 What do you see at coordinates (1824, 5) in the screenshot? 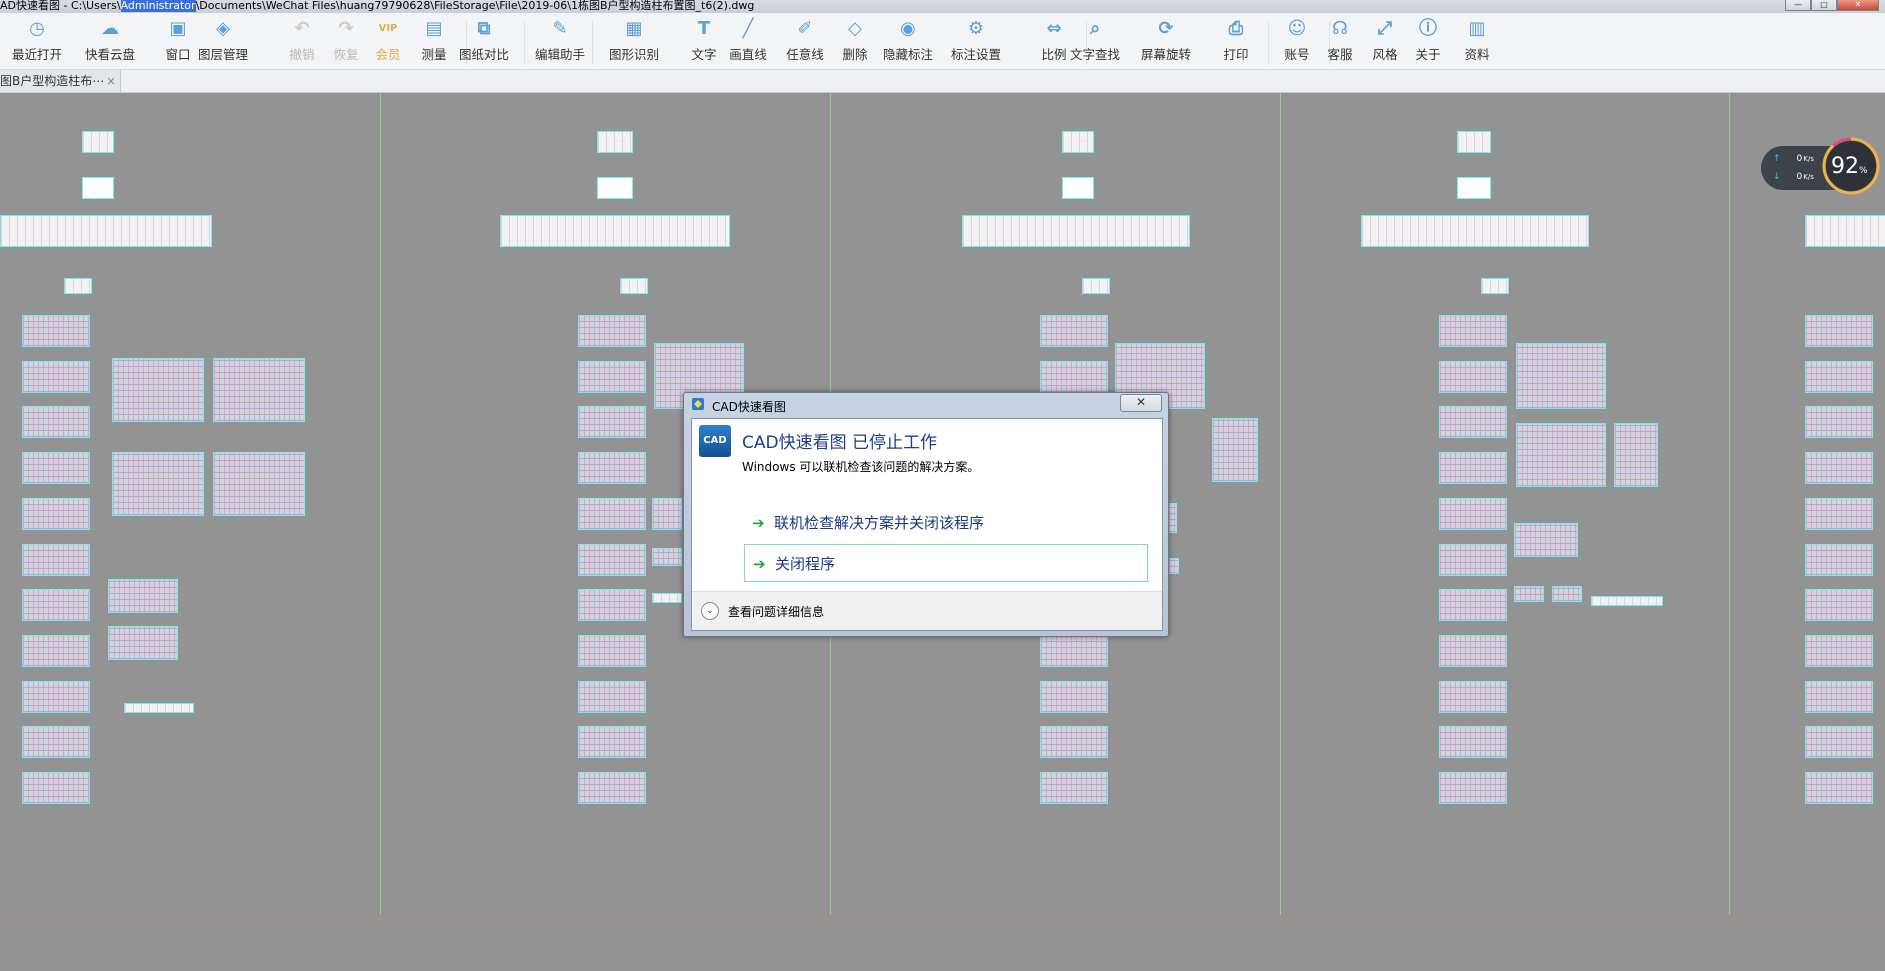
I see `maximize-button: □` at bounding box center [1824, 5].